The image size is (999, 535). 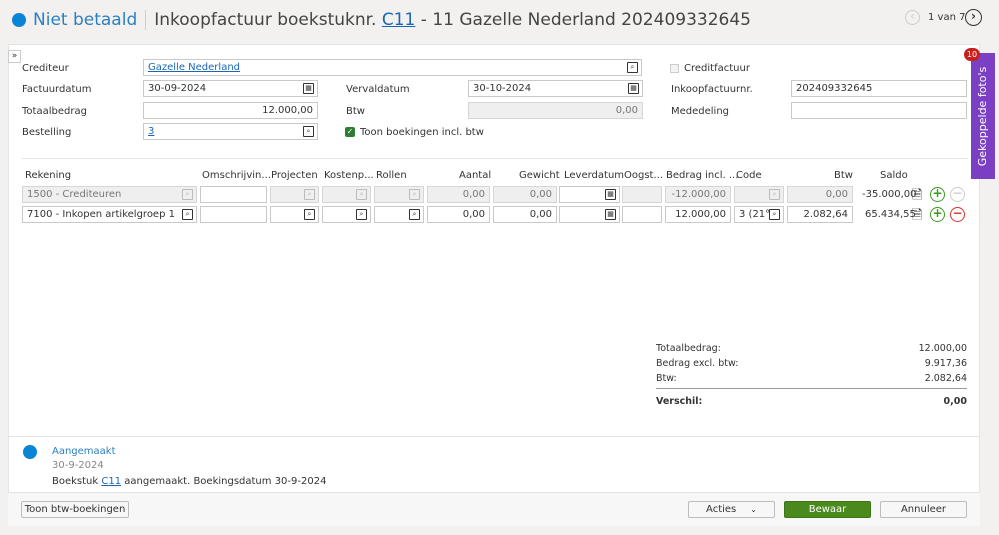 What do you see at coordinates (666, 378) in the screenshot?
I see `btw-total-label: Btw:` at bounding box center [666, 378].